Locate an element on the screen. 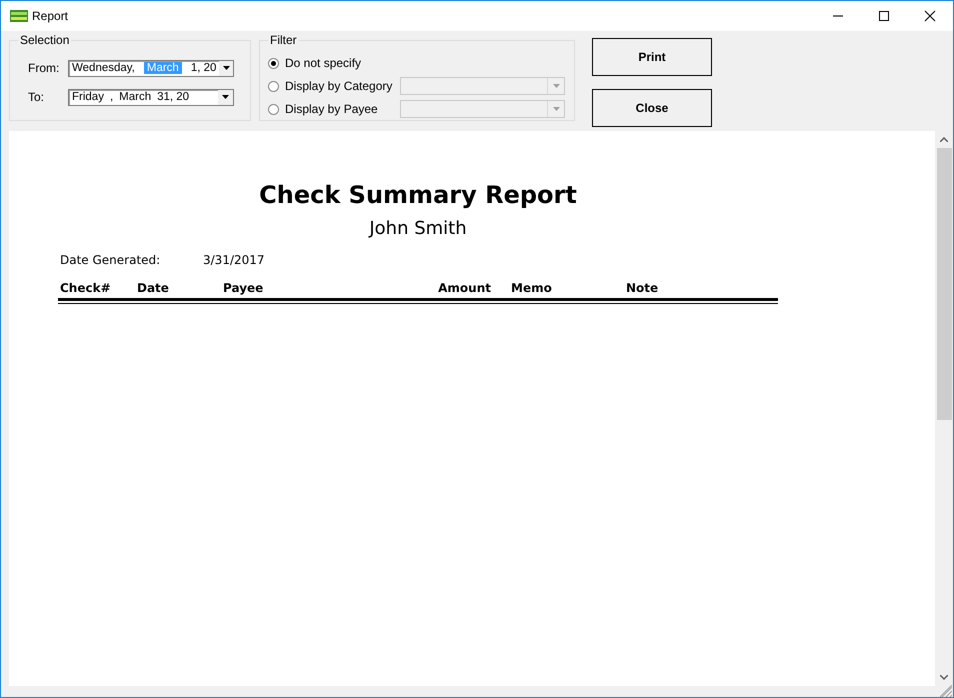 This screenshot has height=698, width=954. date-segment: Friday is located at coordinates (89, 97).